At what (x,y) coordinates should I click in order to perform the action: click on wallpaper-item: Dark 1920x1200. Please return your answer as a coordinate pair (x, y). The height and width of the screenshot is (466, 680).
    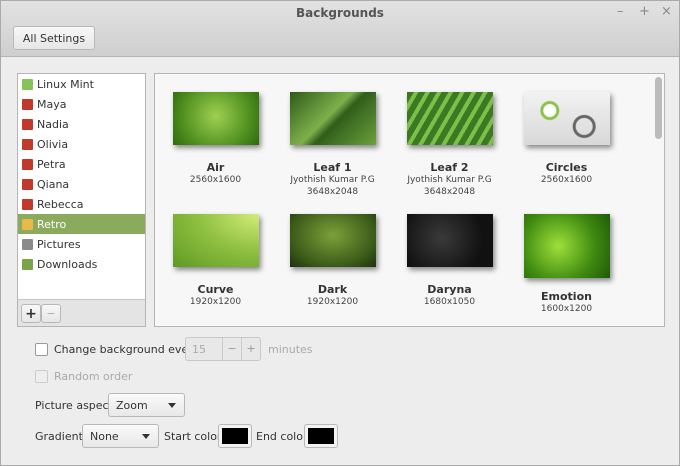
    Looking at the image, I should click on (332, 261).